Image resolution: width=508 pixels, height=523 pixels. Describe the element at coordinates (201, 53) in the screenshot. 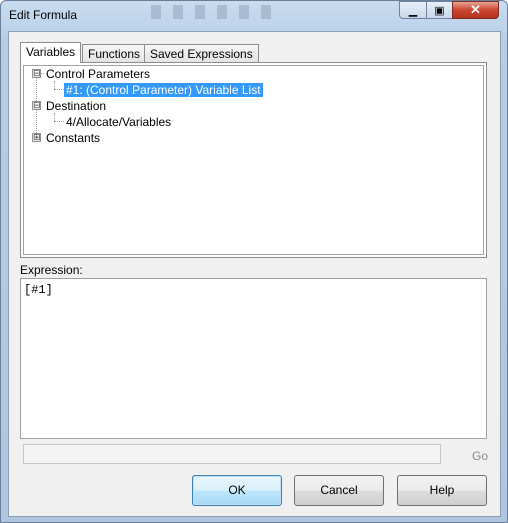

I see `tab-saved-expressions: Saved Expressions` at that location.